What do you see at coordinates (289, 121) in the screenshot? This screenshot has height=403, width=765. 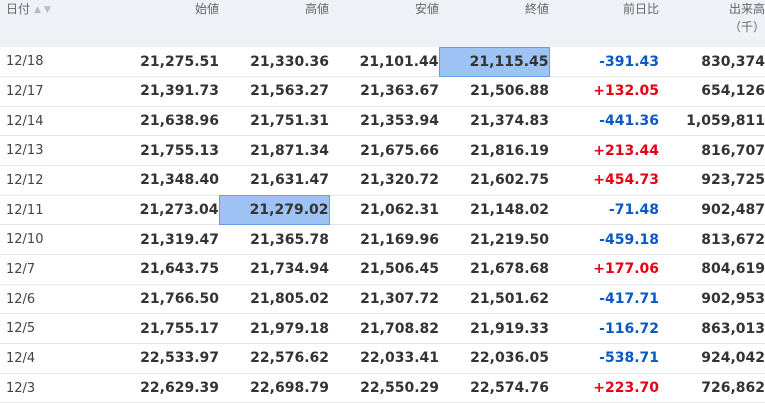 I see `high-cell: 21,751.31` at bounding box center [289, 121].